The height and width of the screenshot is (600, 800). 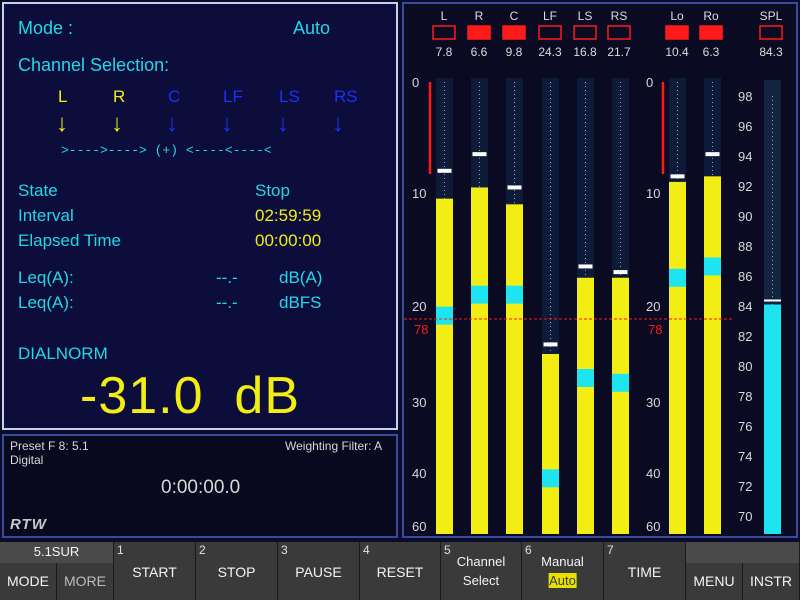 I want to click on meter-c-label: C, so click(x=514, y=16).